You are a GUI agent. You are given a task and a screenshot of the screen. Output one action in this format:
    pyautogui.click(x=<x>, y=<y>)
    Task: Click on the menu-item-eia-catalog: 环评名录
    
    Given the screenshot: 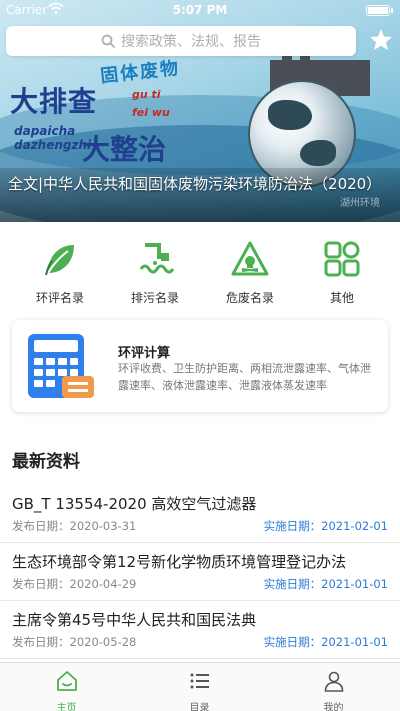 What is the action you would take?
    pyautogui.click(x=60, y=270)
    